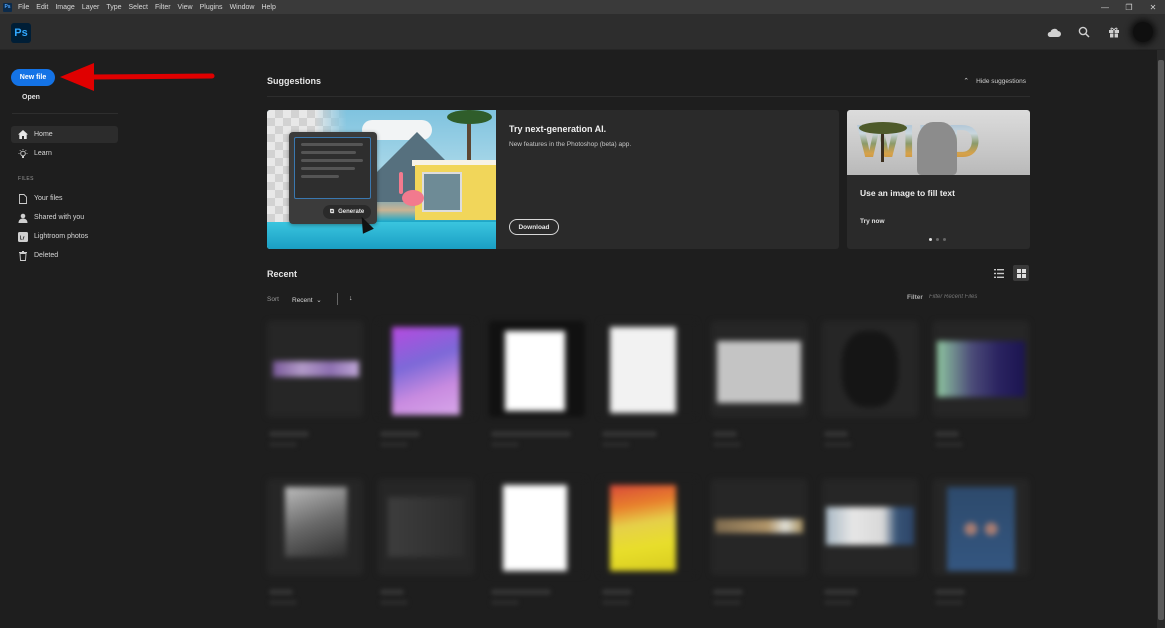 This screenshot has height=628, width=1165. I want to click on home-icon, so click(23, 135).